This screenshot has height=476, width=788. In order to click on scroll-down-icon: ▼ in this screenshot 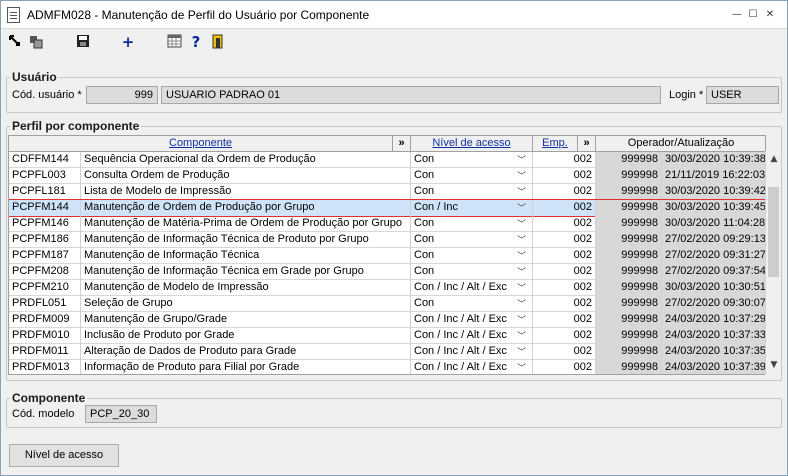, I will do `click(774, 365)`.